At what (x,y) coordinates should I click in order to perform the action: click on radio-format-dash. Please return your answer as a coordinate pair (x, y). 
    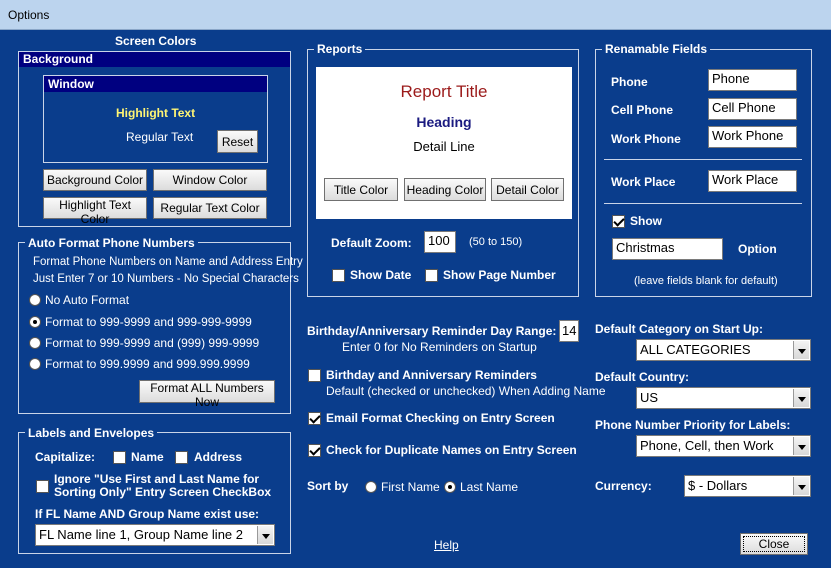
    Looking at the image, I should click on (35, 322).